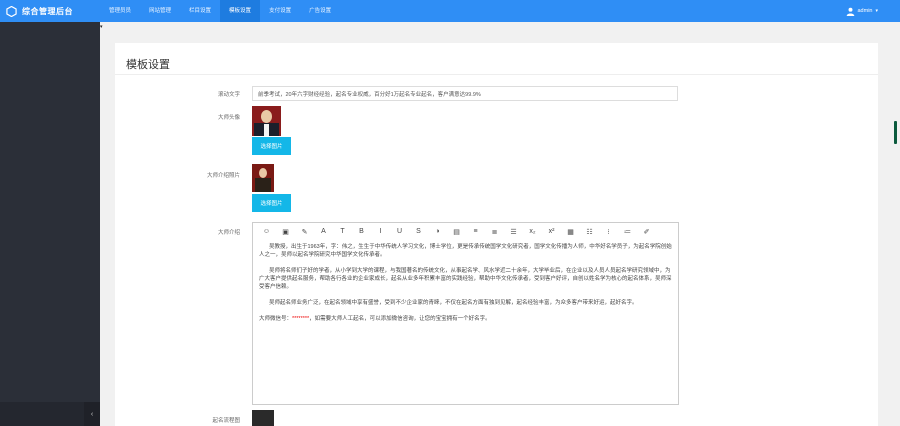  What do you see at coordinates (323, 231) in the screenshot?
I see `font-color-icon: A` at bounding box center [323, 231].